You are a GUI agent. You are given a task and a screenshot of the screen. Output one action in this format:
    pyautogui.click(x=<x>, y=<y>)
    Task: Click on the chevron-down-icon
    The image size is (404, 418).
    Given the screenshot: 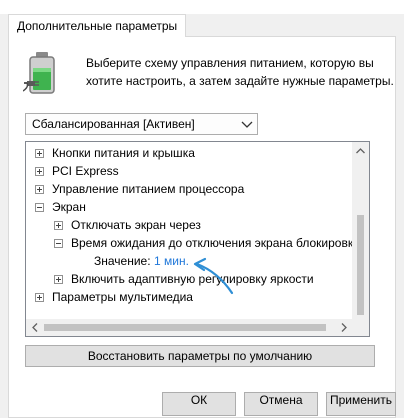 What is the action you would take?
    pyautogui.click(x=247, y=124)
    